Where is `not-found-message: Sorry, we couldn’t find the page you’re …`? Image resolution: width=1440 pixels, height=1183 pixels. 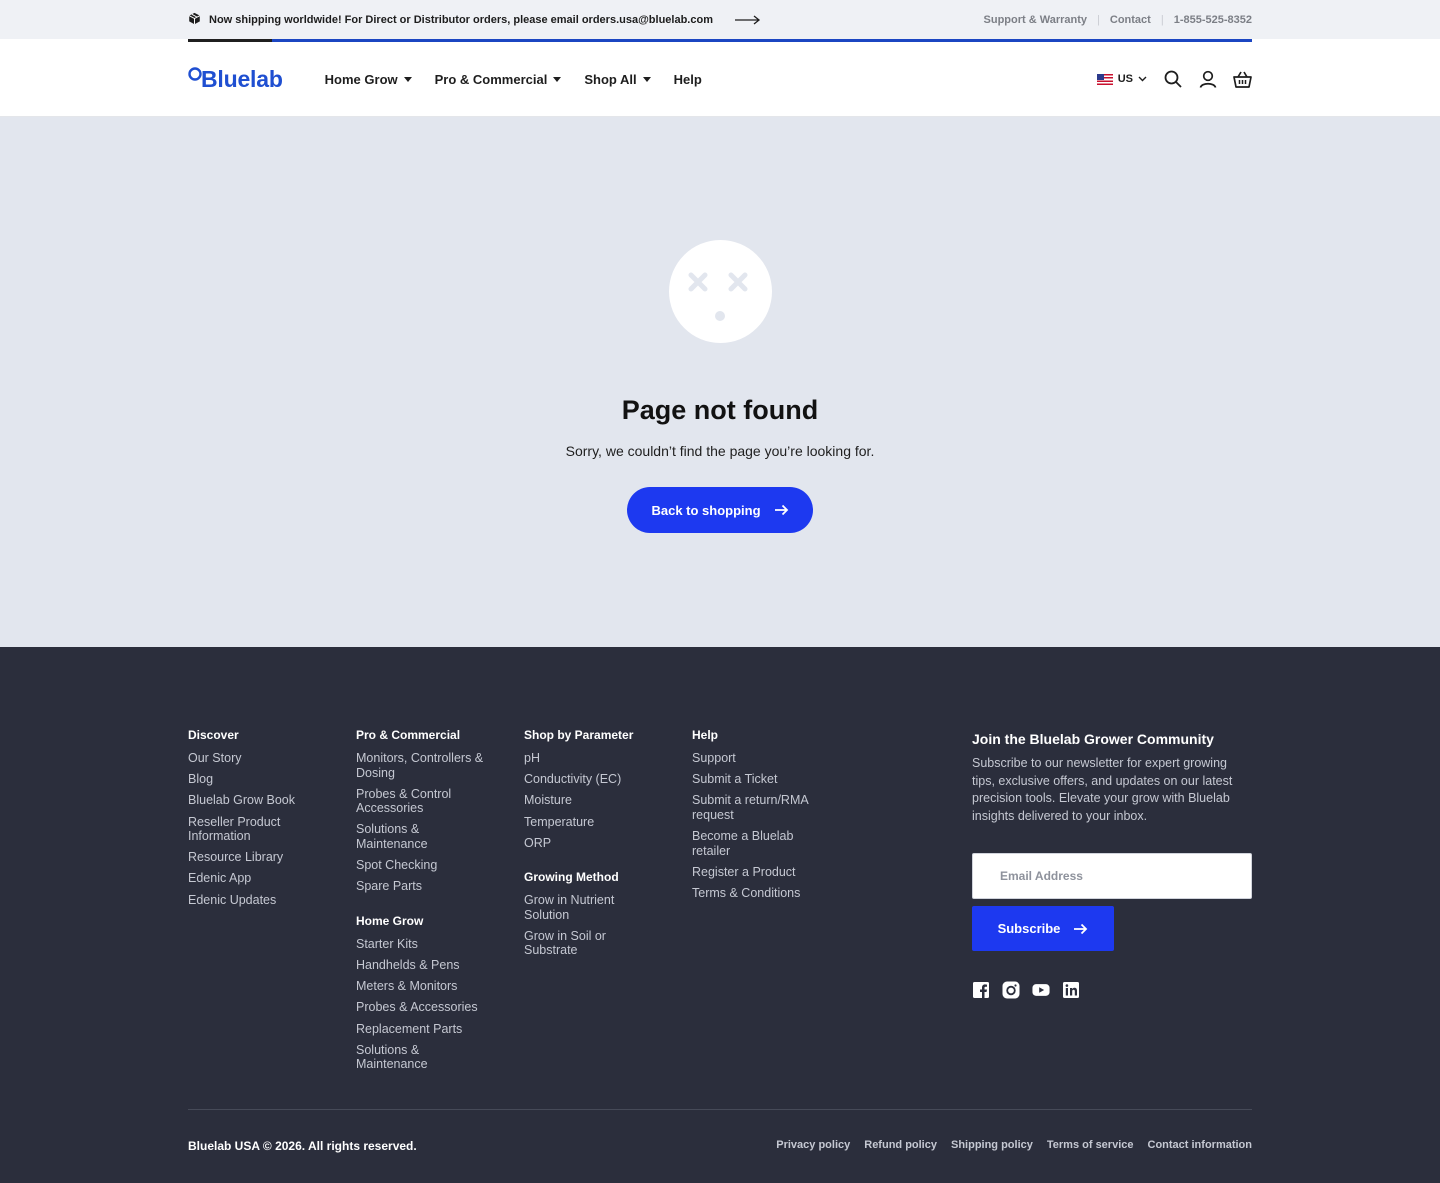
not-found-message: Sorry, we couldn’t find the page you’re … is located at coordinates (720, 451).